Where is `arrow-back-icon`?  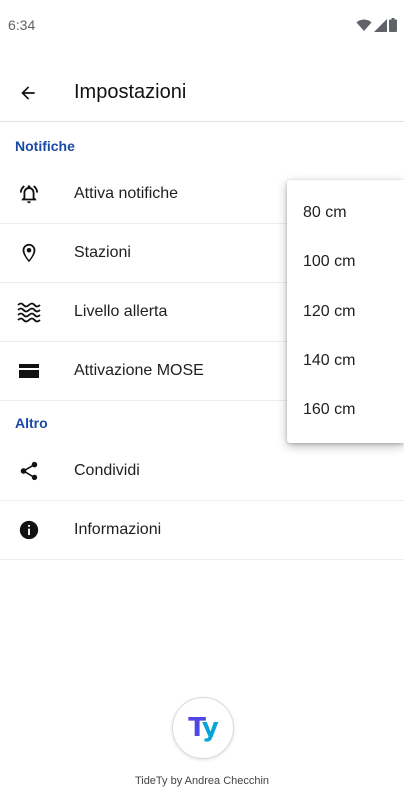 arrow-back-icon is located at coordinates (28, 93).